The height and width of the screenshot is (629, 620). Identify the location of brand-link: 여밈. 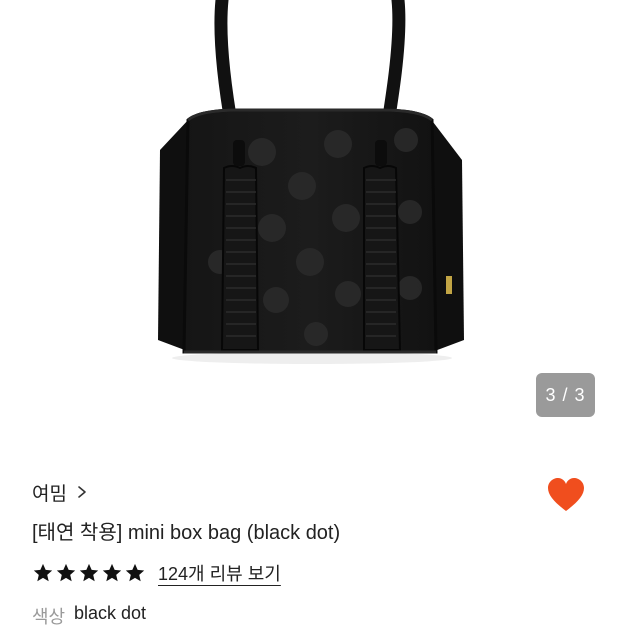
(60, 492).